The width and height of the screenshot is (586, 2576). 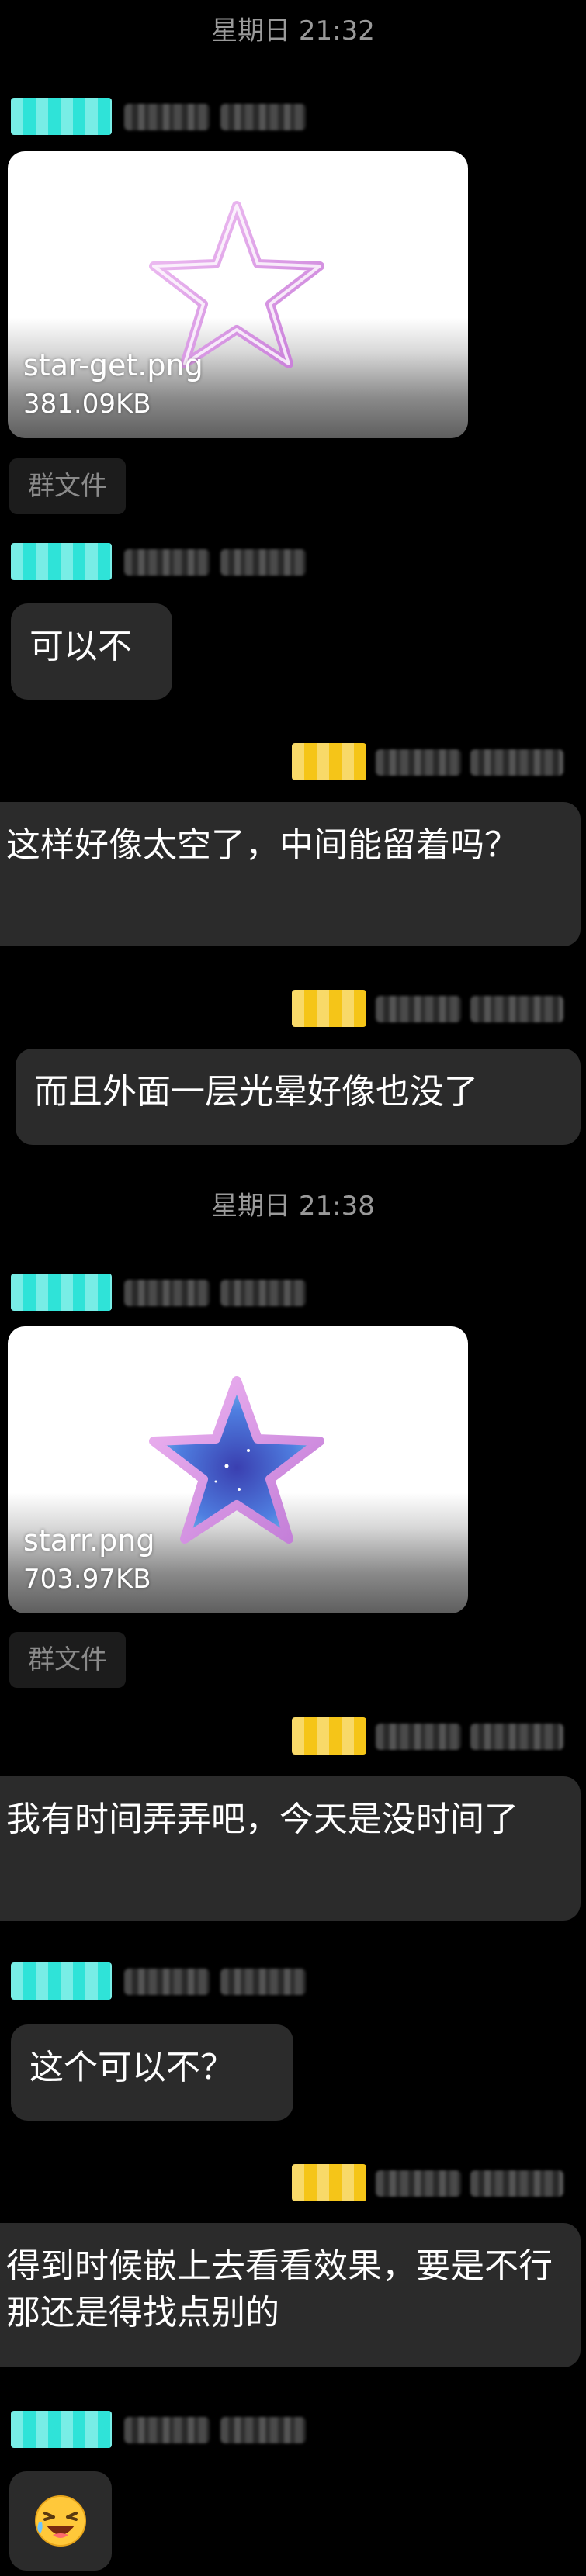 I want to click on file-card: starr.png 703.97KB, so click(x=238, y=1469).